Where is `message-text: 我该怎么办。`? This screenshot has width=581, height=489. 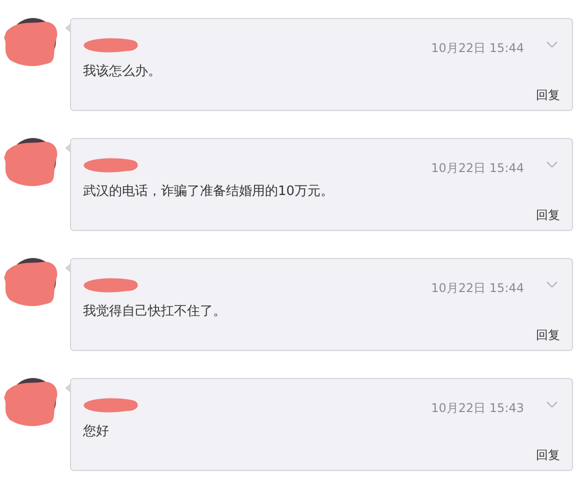 message-text: 我该怎么办。 is located at coordinates (122, 72).